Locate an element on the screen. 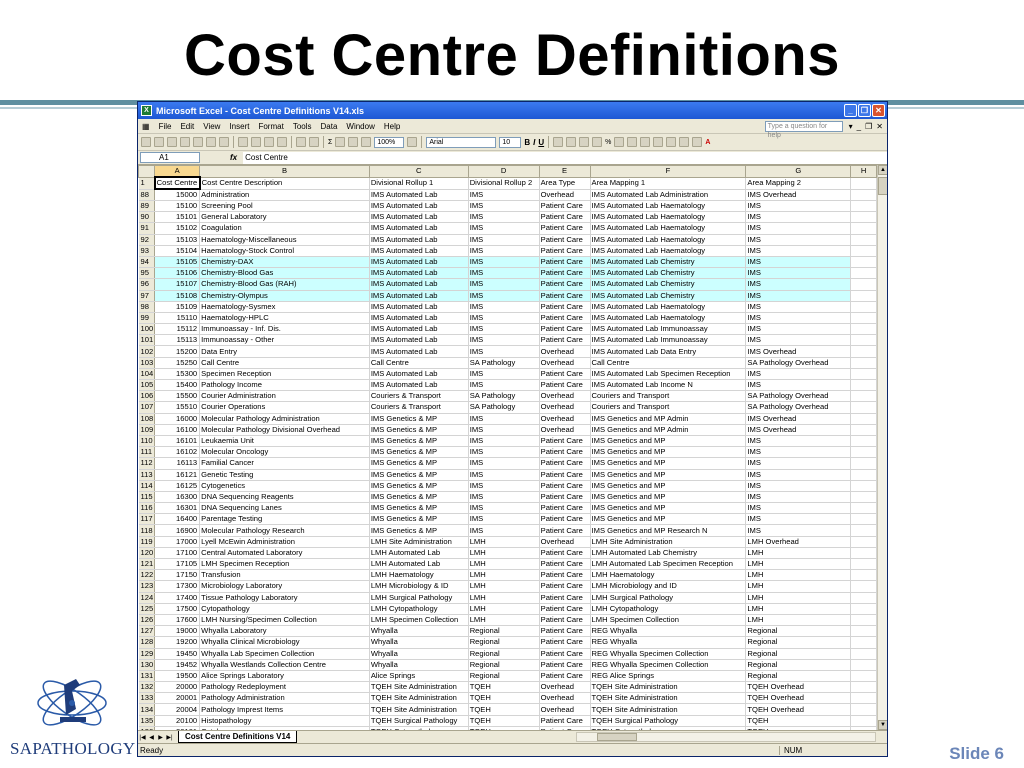  table-cell: TQEH Overhead is located at coordinates (798, 709).